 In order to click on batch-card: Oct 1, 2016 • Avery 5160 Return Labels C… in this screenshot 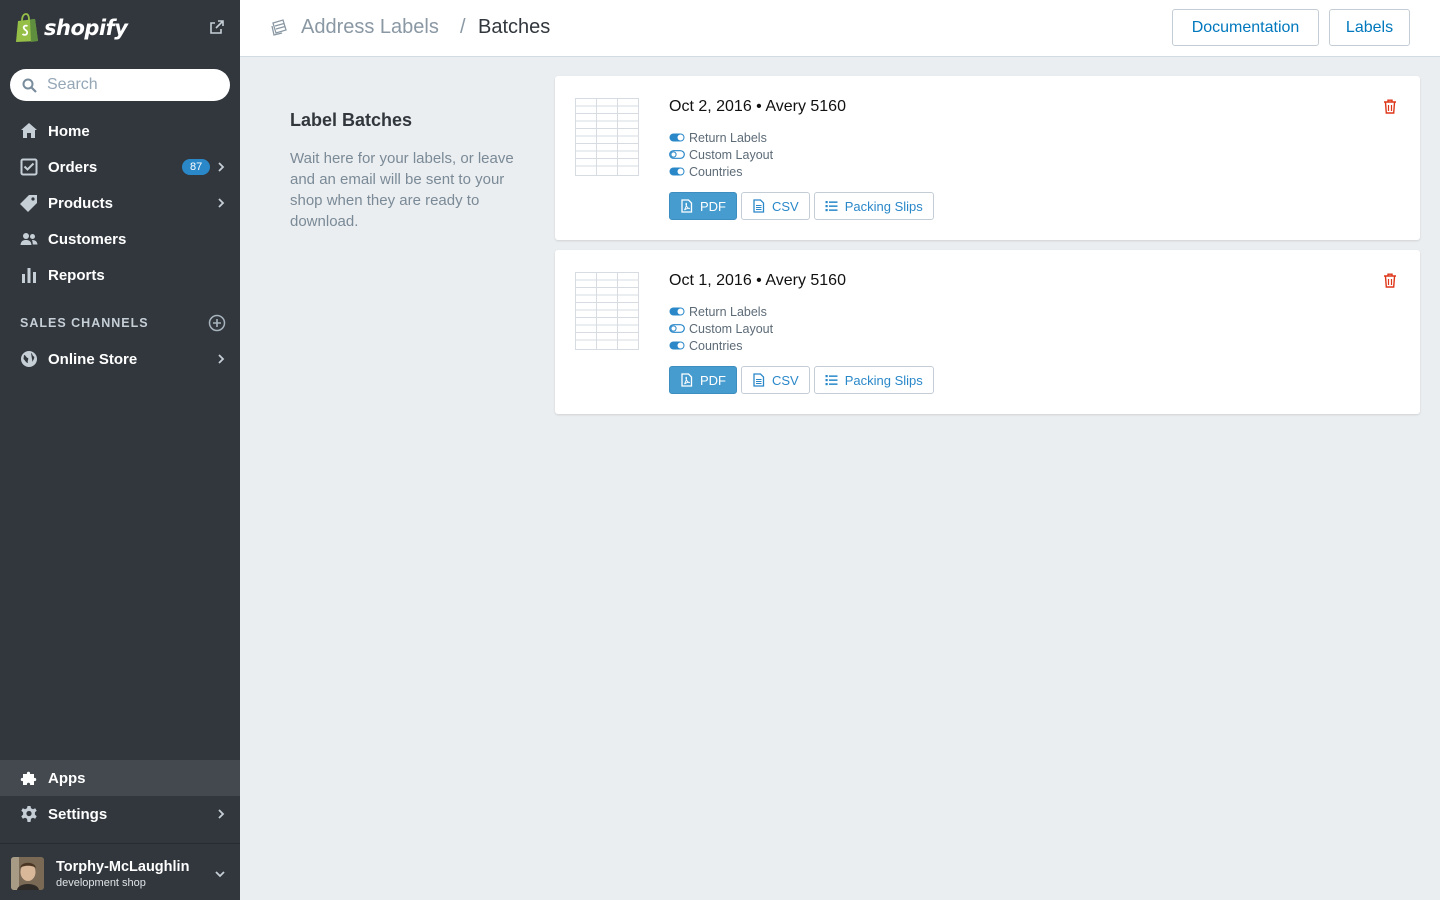, I will do `click(987, 332)`.